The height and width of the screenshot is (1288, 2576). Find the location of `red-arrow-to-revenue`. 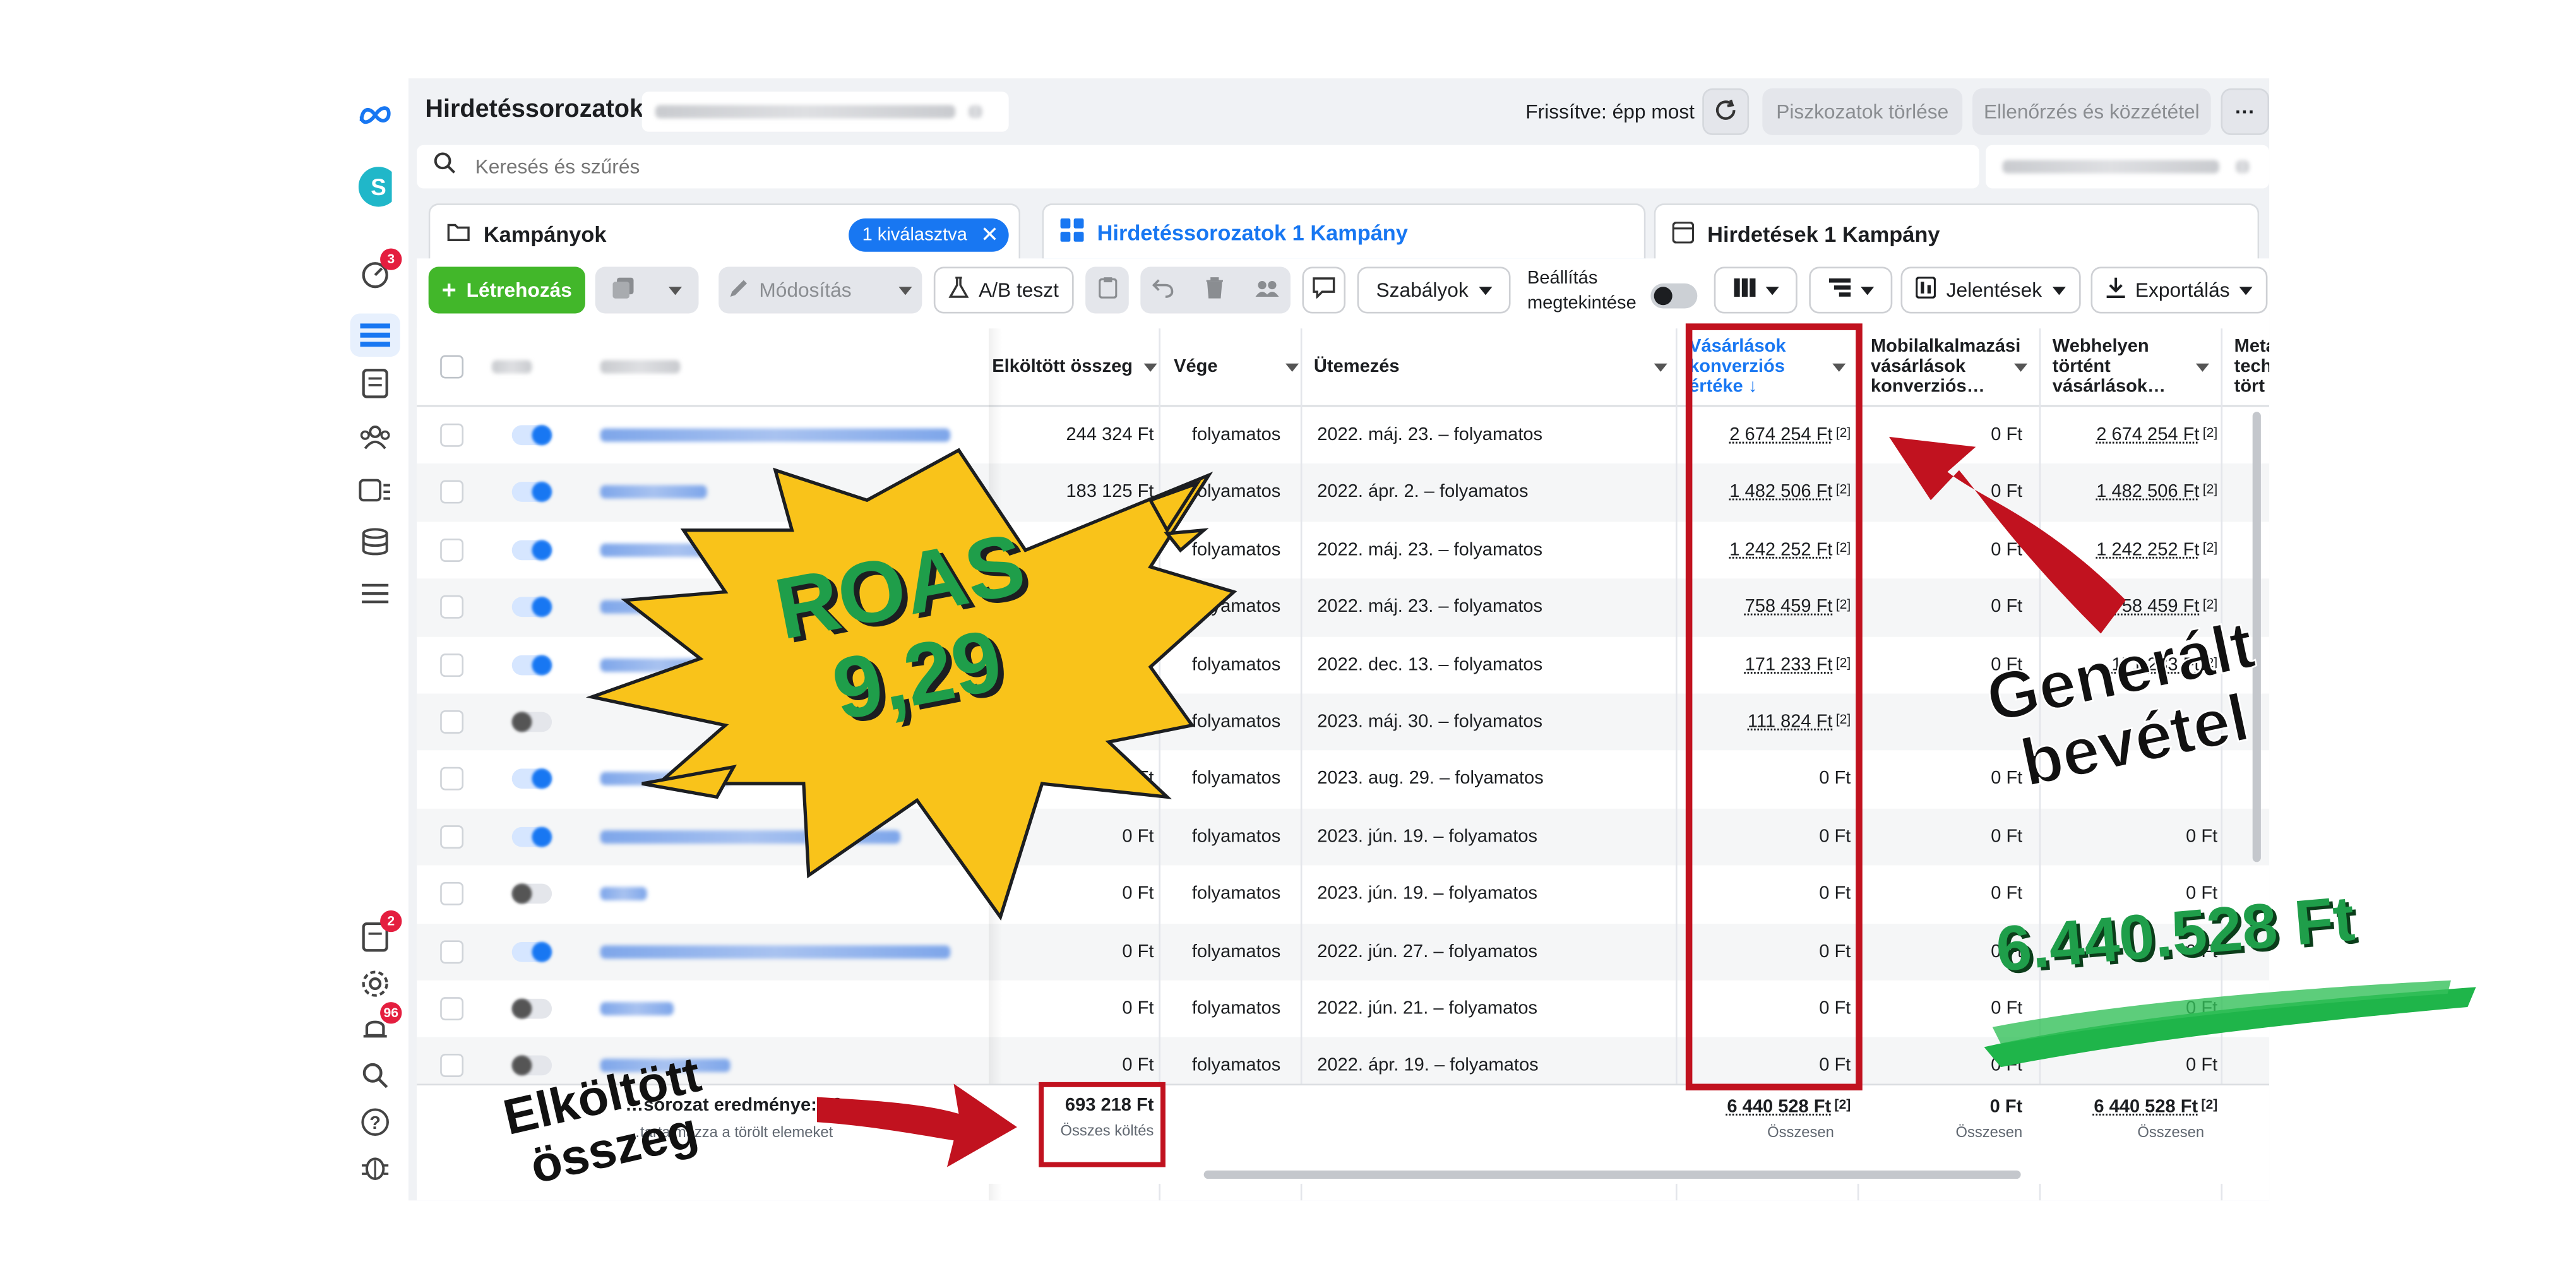

red-arrow-to-revenue is located at coordinates (2007, 535).